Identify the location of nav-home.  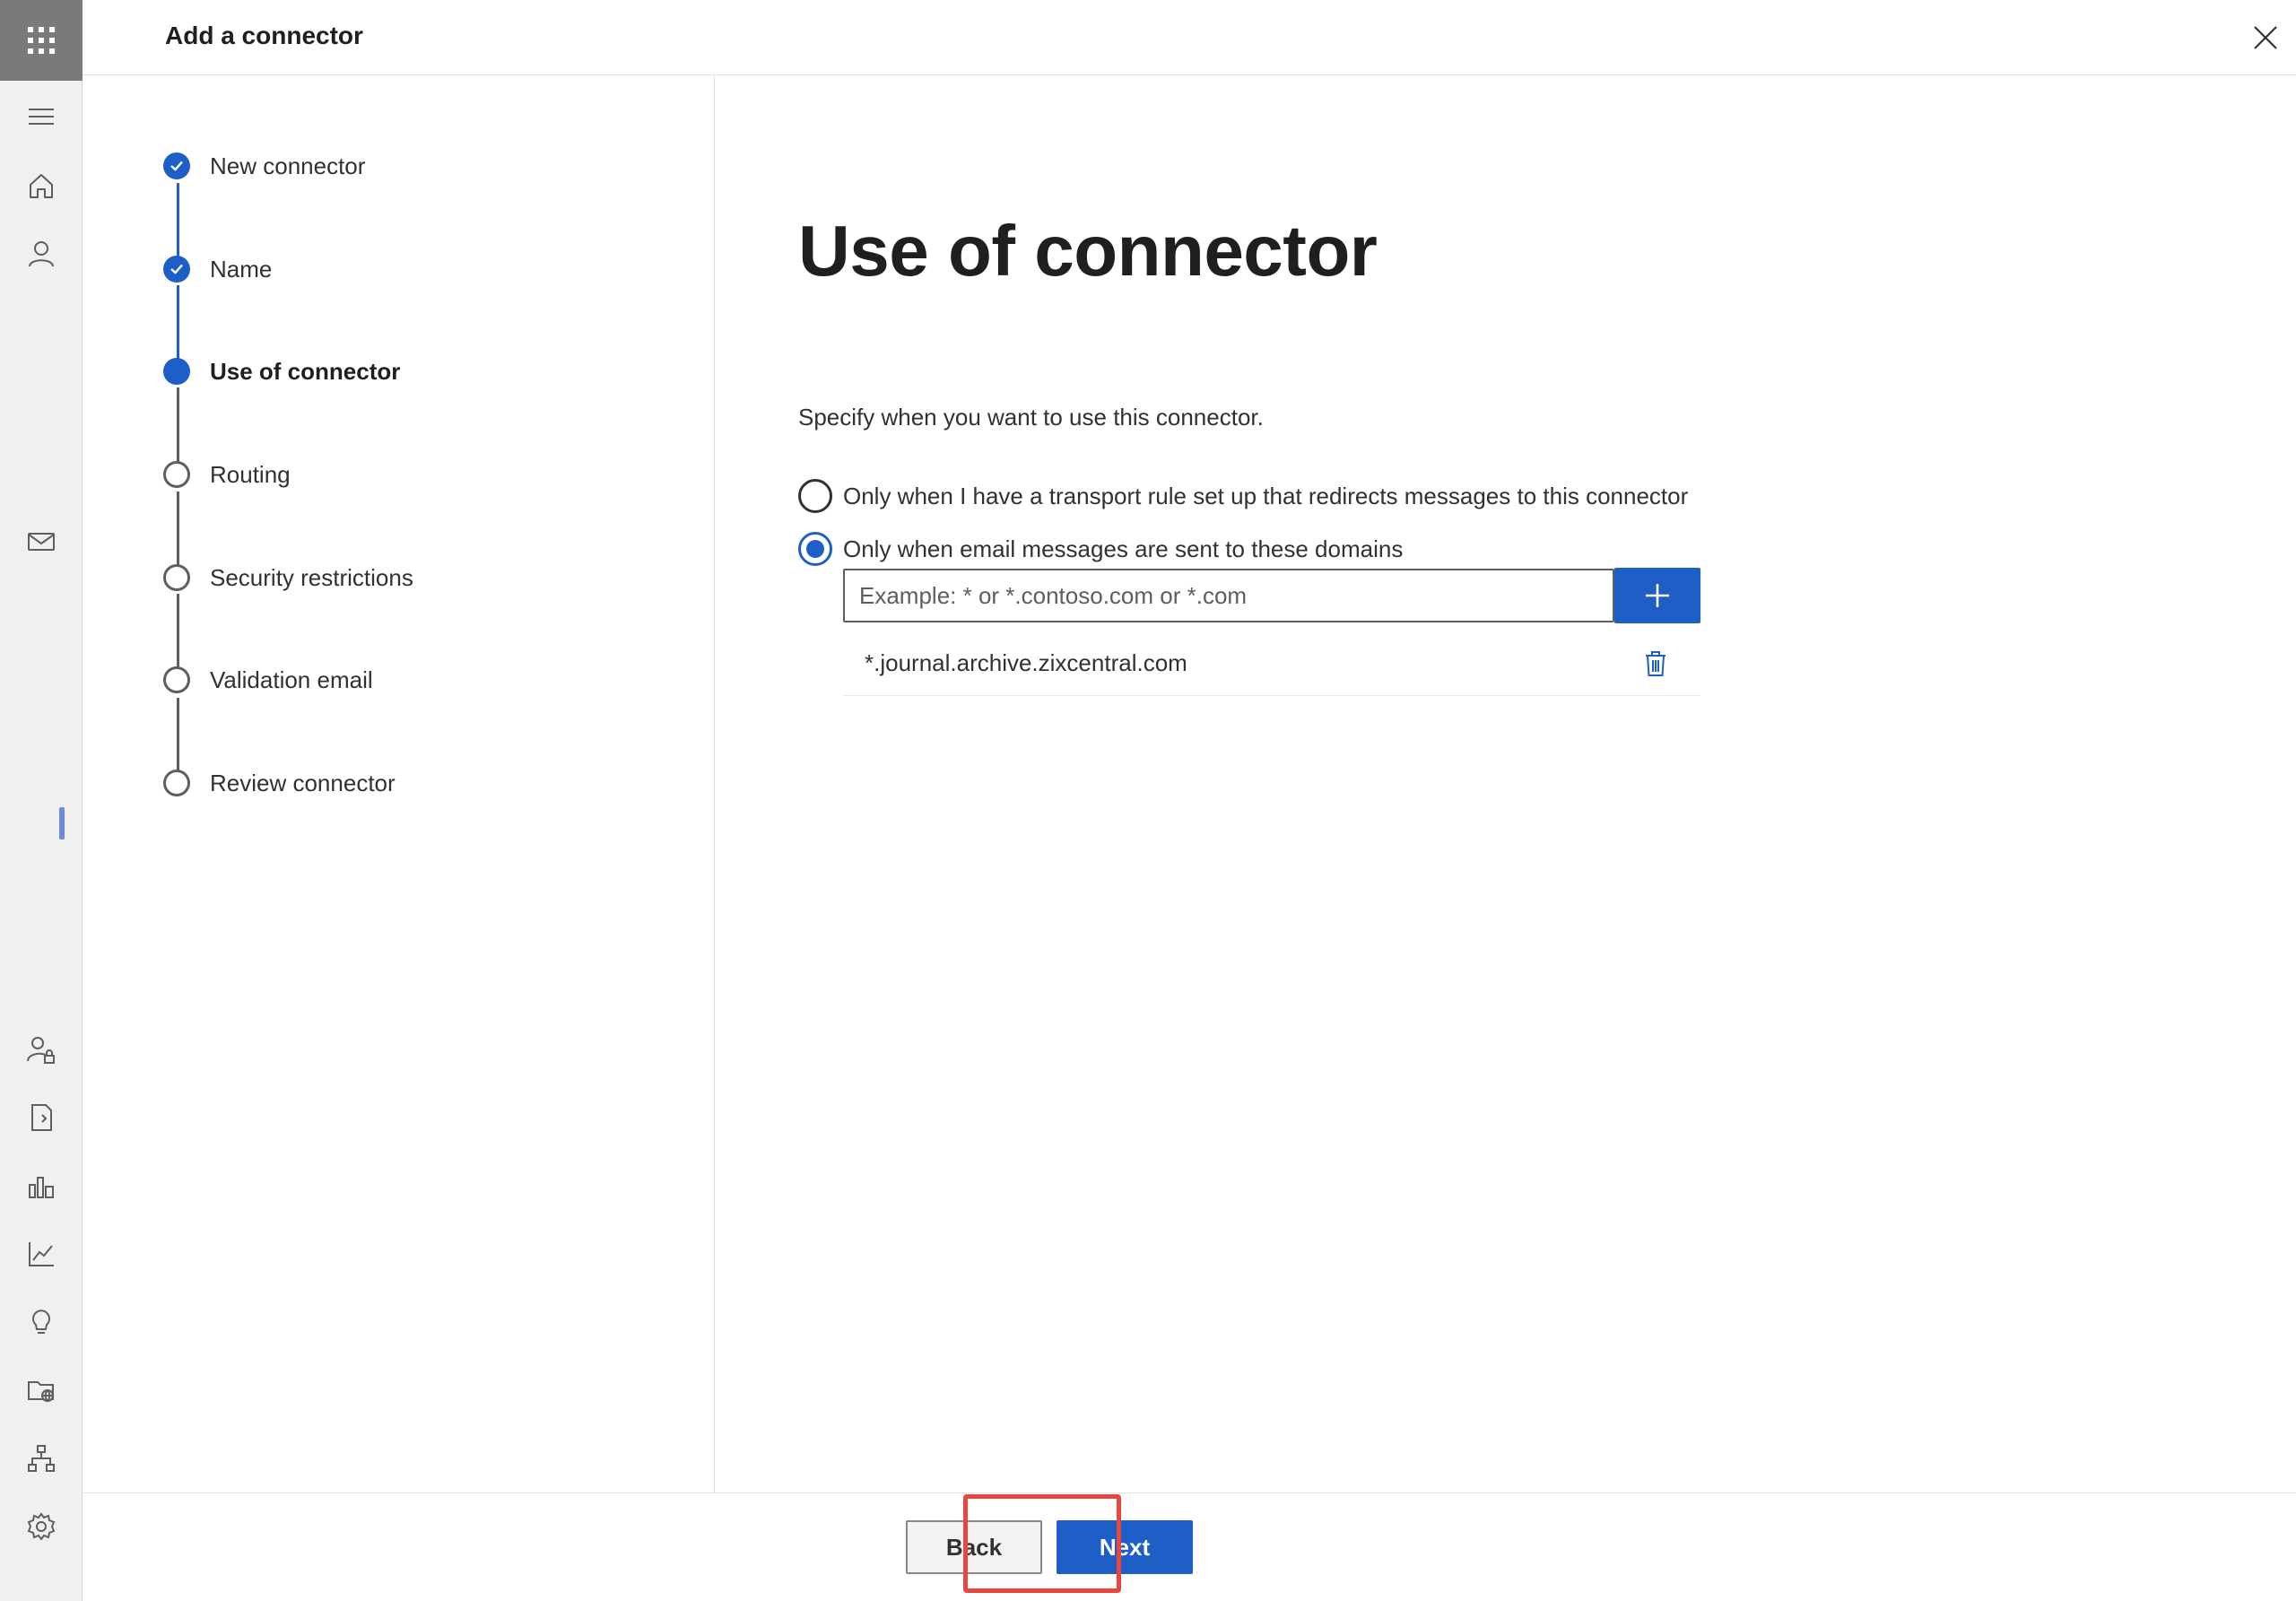
(41, 186).